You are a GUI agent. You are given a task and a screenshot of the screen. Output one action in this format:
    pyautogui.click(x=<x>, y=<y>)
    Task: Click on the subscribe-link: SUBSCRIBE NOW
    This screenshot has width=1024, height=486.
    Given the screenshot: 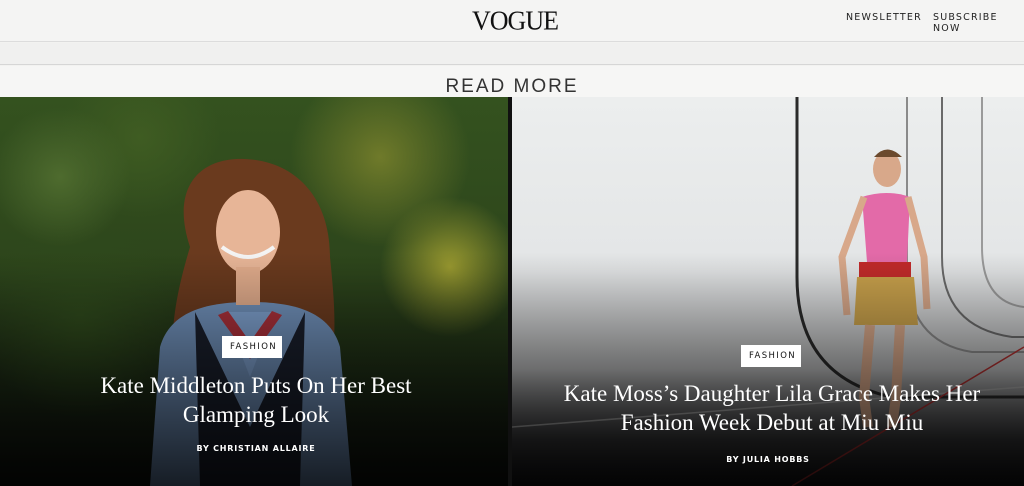 What is the action you would take?
    pyautogui.click(x=978, y=23)
    